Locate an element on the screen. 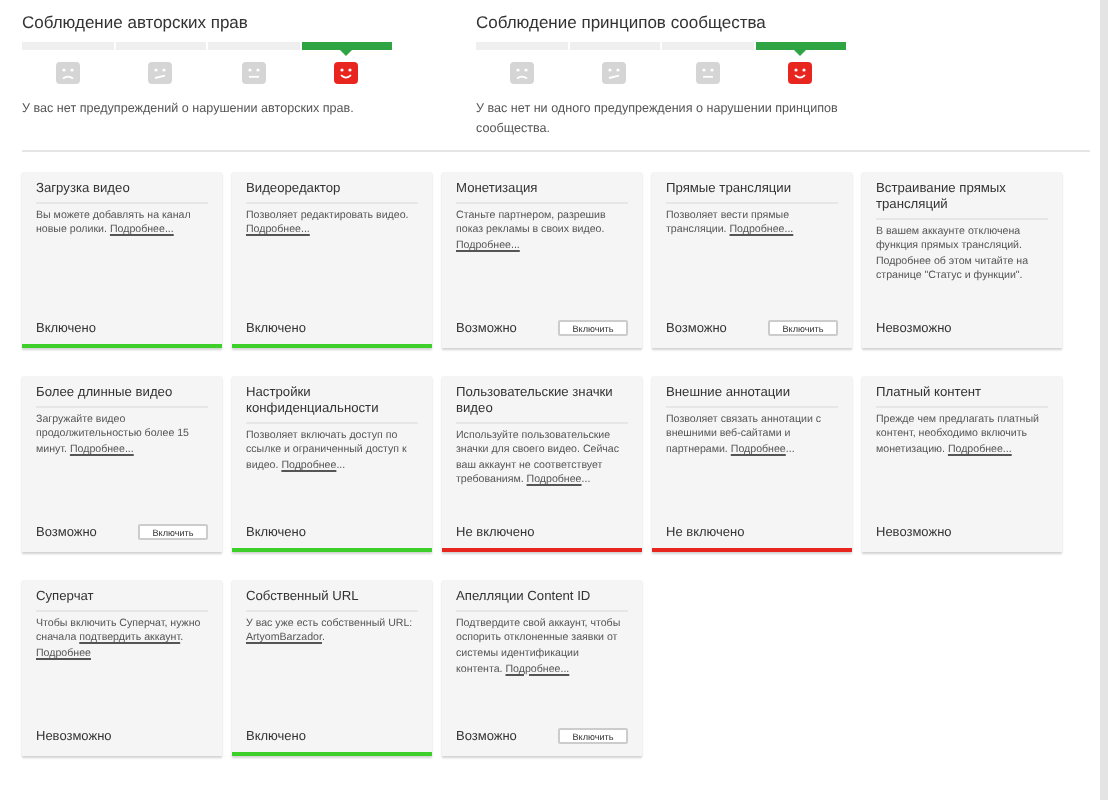 This screenshot has width=1108, height=800. section-title: Соблюдение принципов сообщества is located at coordinates (622, 24).